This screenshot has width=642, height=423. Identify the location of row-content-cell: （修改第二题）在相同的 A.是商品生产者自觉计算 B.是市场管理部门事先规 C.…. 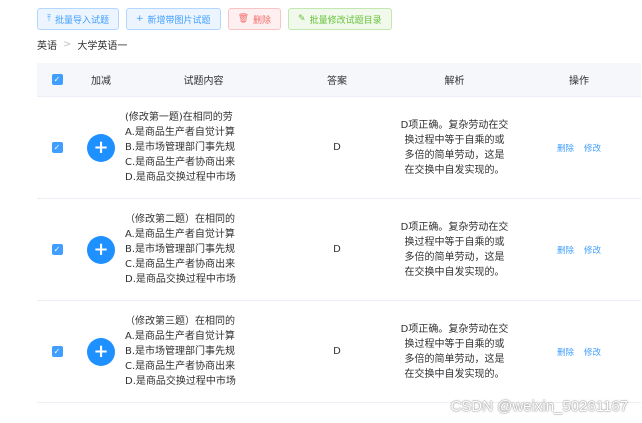
(203, 249).